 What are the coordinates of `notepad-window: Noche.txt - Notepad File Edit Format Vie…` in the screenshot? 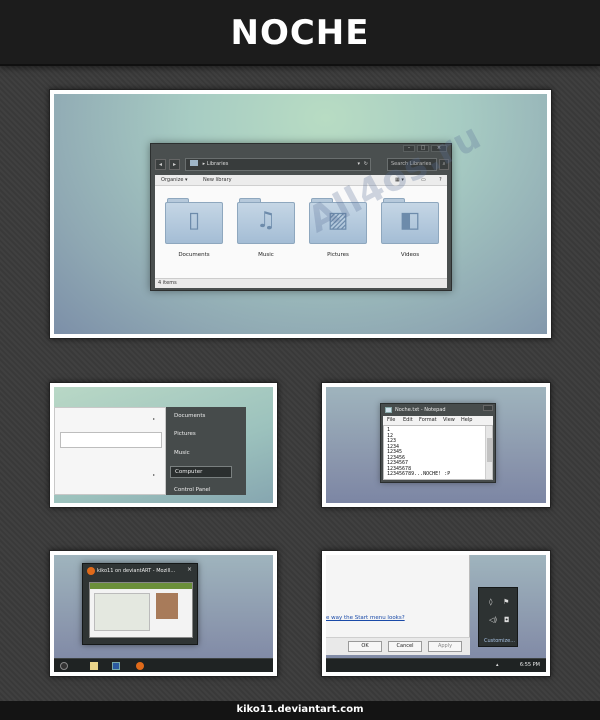 It's located at (438, 443).